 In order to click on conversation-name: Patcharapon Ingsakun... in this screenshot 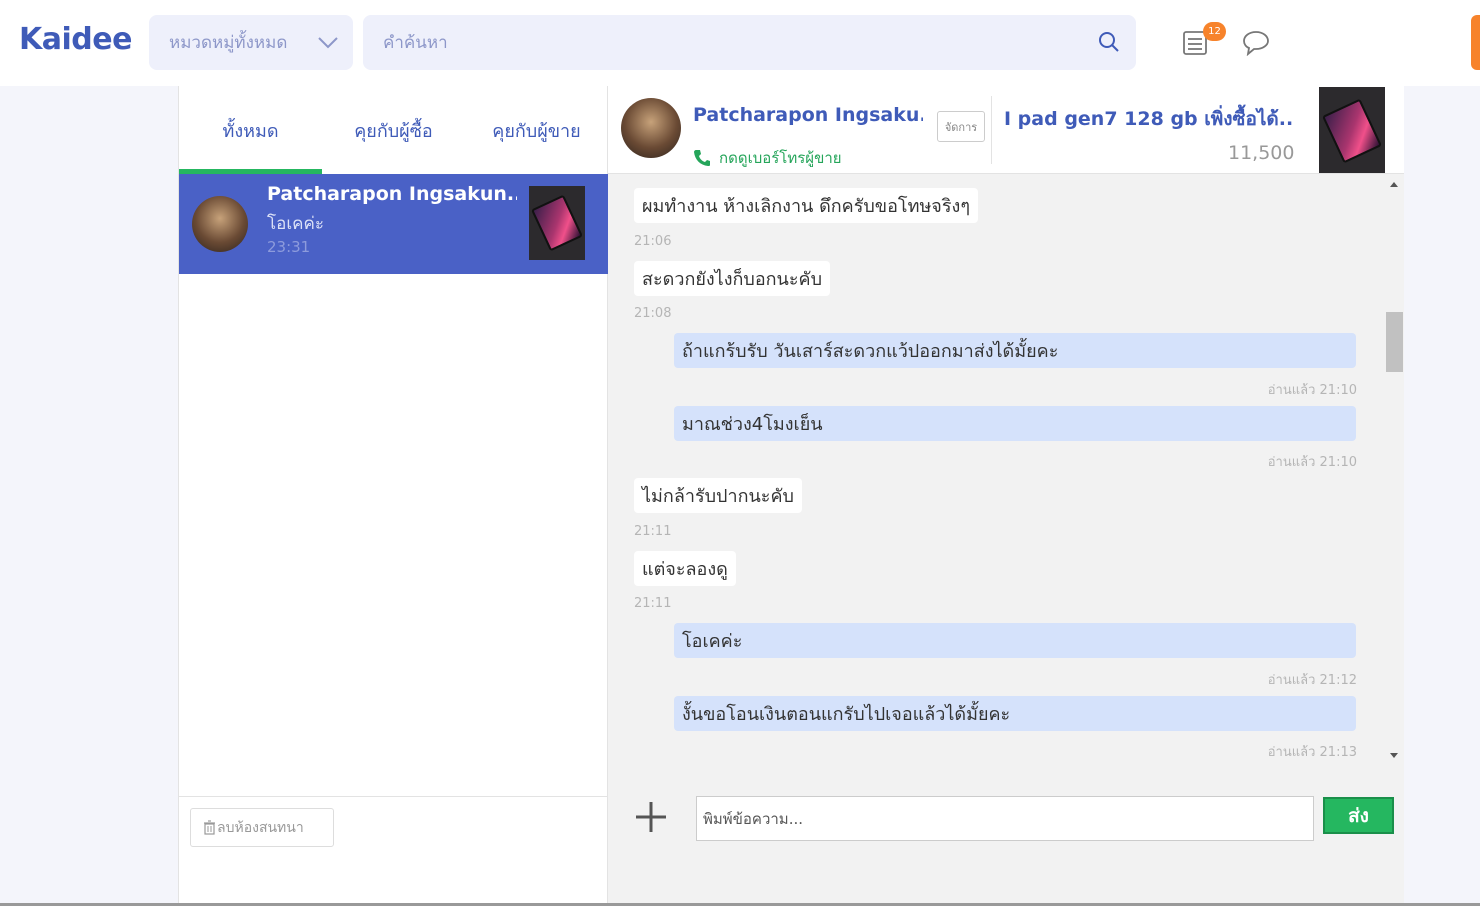, I will do `click(392, 194)`.